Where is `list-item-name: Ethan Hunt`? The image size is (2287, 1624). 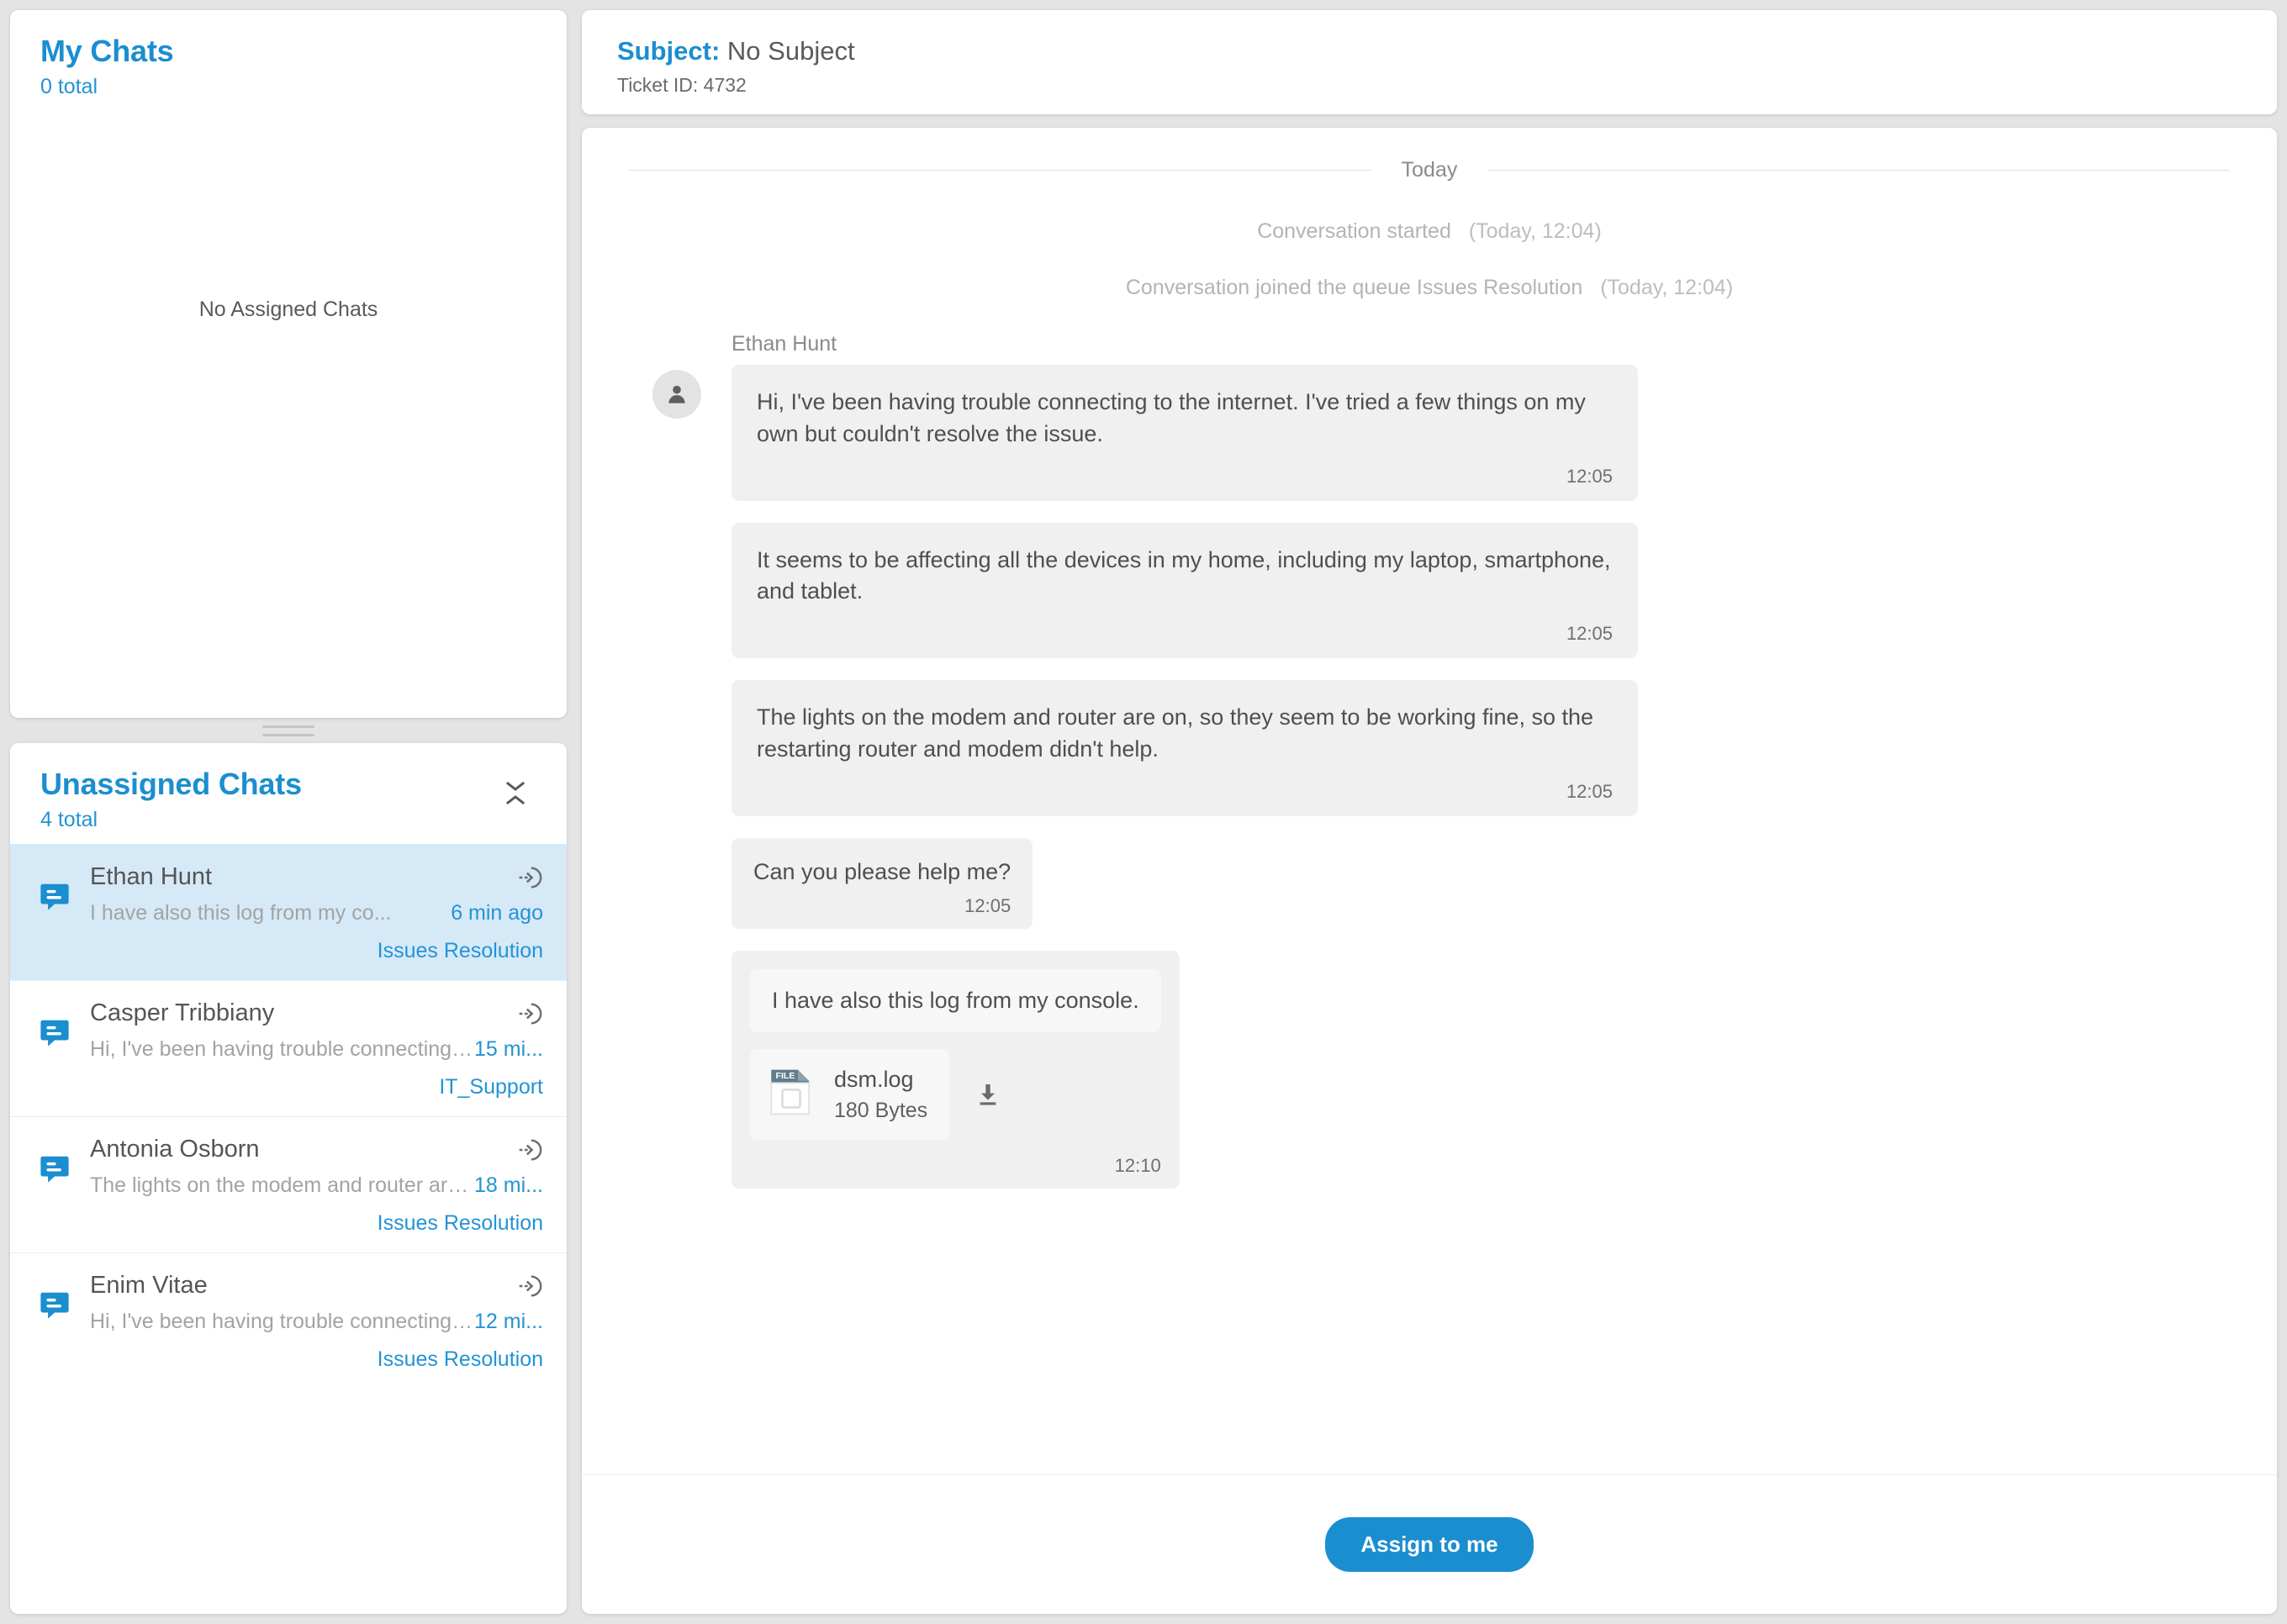
list-item-name: Ethan Hunt is located at coordinates (151, 877).